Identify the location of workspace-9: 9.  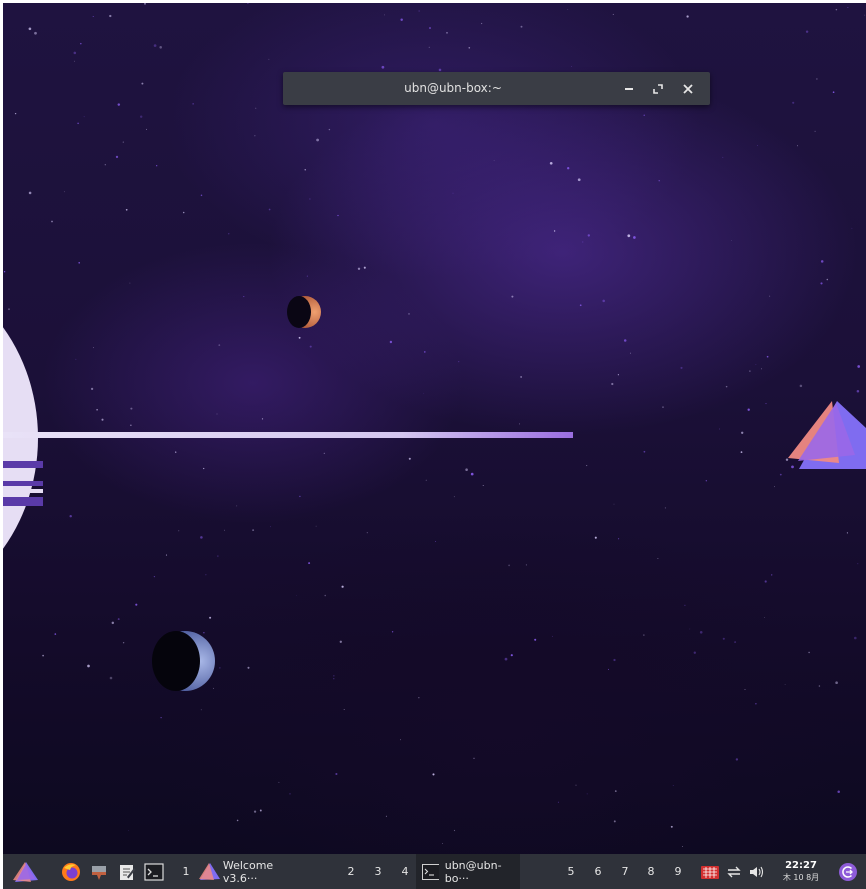
(678, 871).